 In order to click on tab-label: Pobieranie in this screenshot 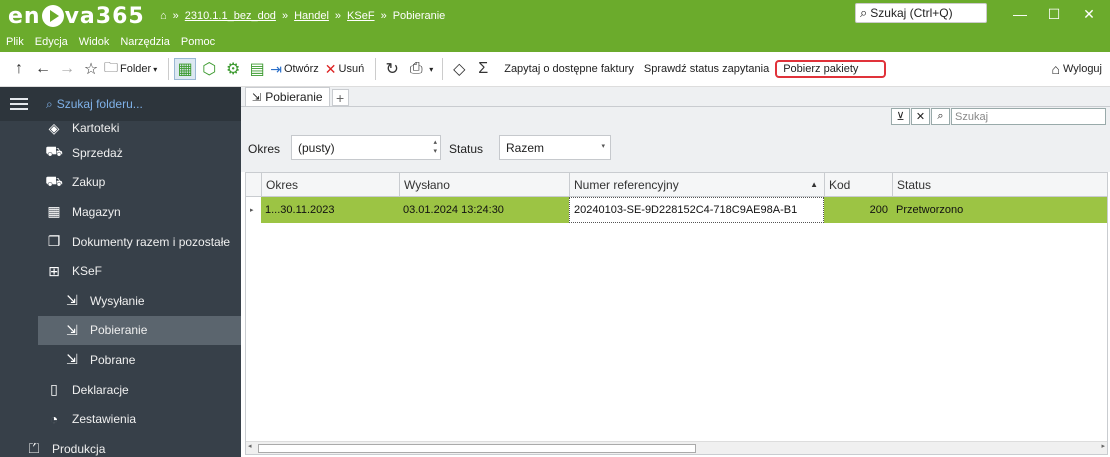, I will do `click(294, 97)`.